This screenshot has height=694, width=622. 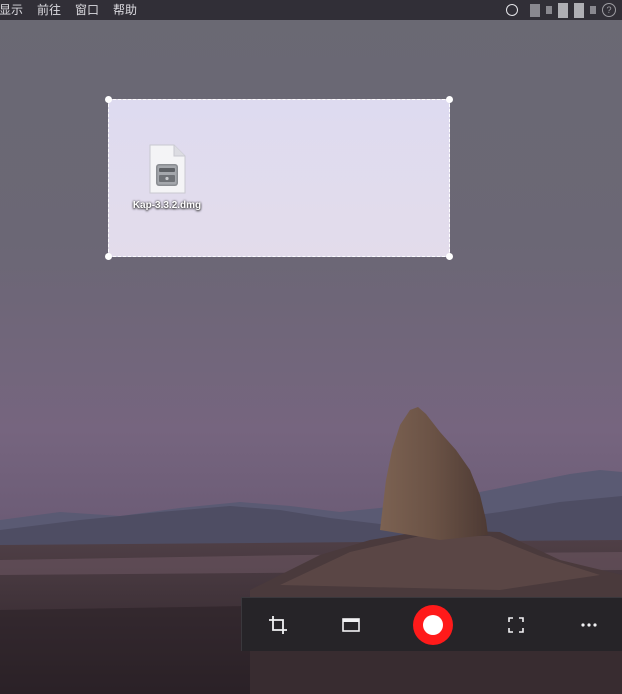 I want to click on status-area: ?, so click(x=564, y=10).